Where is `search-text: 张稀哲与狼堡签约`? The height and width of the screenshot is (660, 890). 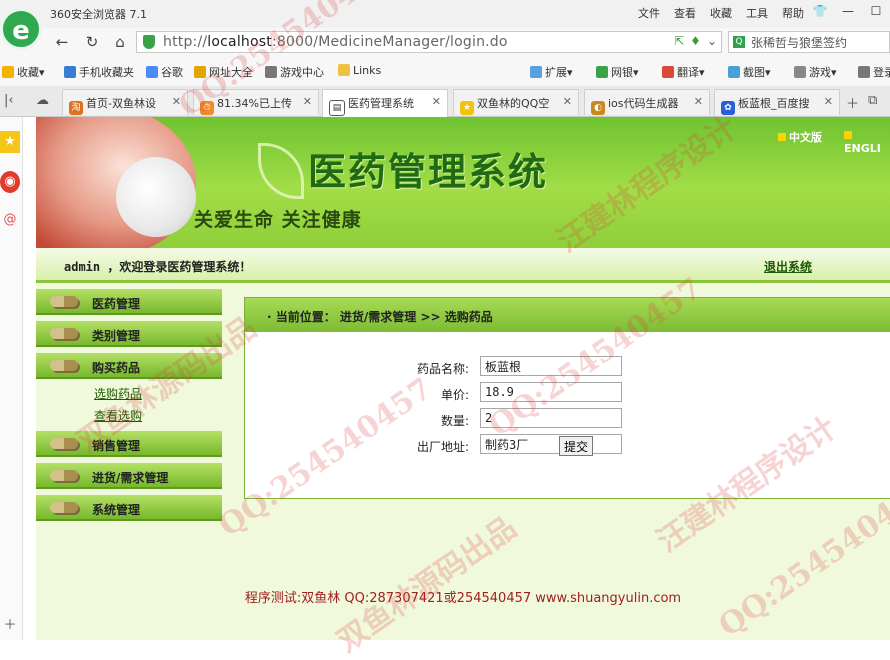
search-text: 张稀哲与狼堡签约 is located at coordinates (799, 43).